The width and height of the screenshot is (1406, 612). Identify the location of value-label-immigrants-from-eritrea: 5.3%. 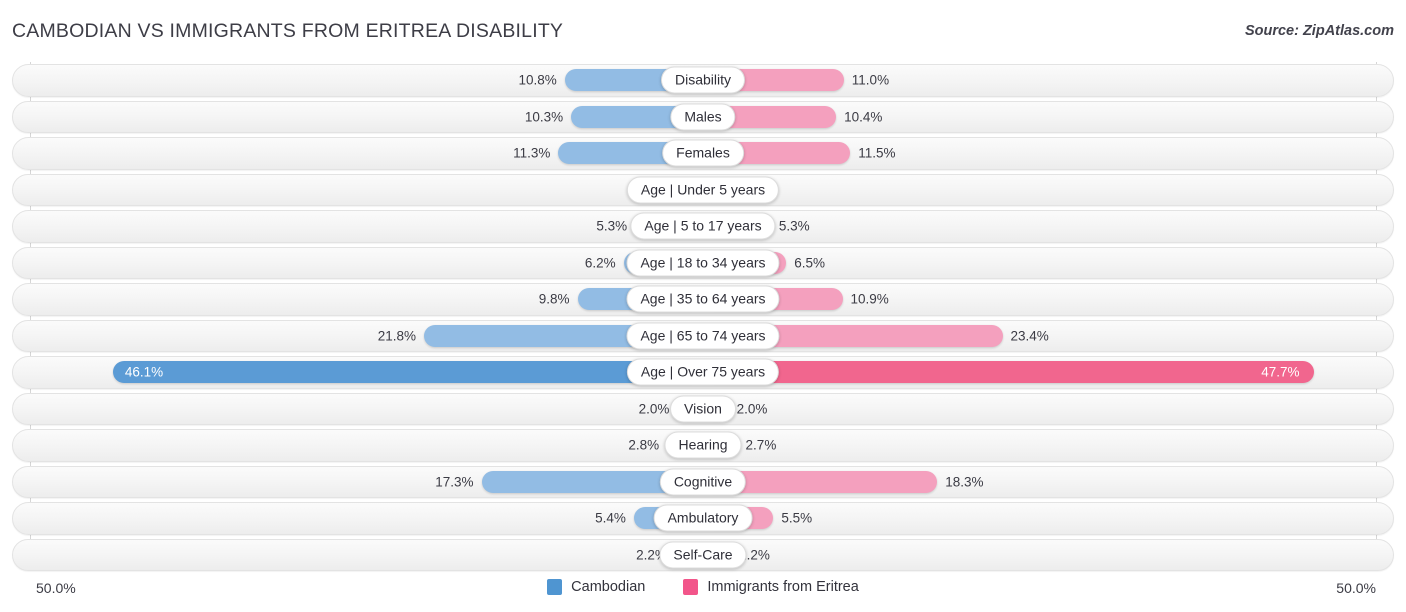
(794, 226).